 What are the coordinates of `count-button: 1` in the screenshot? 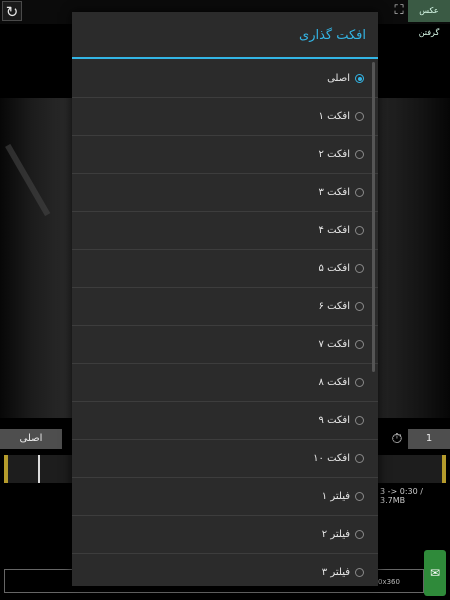 It's located at (429, 439).